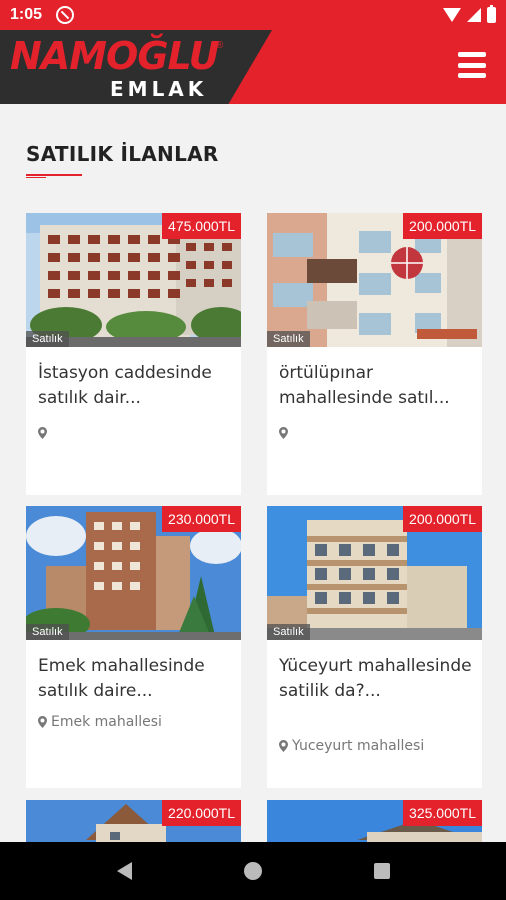 Image resolution: width=506 pixels, height=900 pixels. I want to click on home-icon, so click(252, 871).